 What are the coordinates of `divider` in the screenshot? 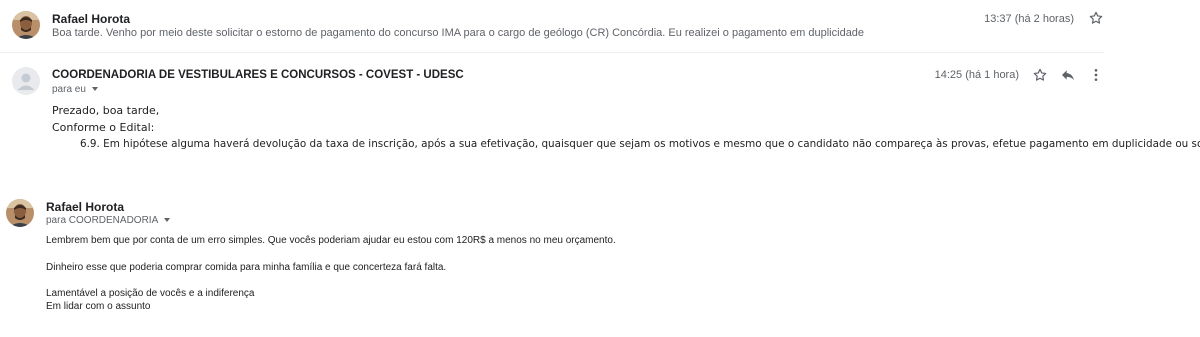 It's located at (552, 52).